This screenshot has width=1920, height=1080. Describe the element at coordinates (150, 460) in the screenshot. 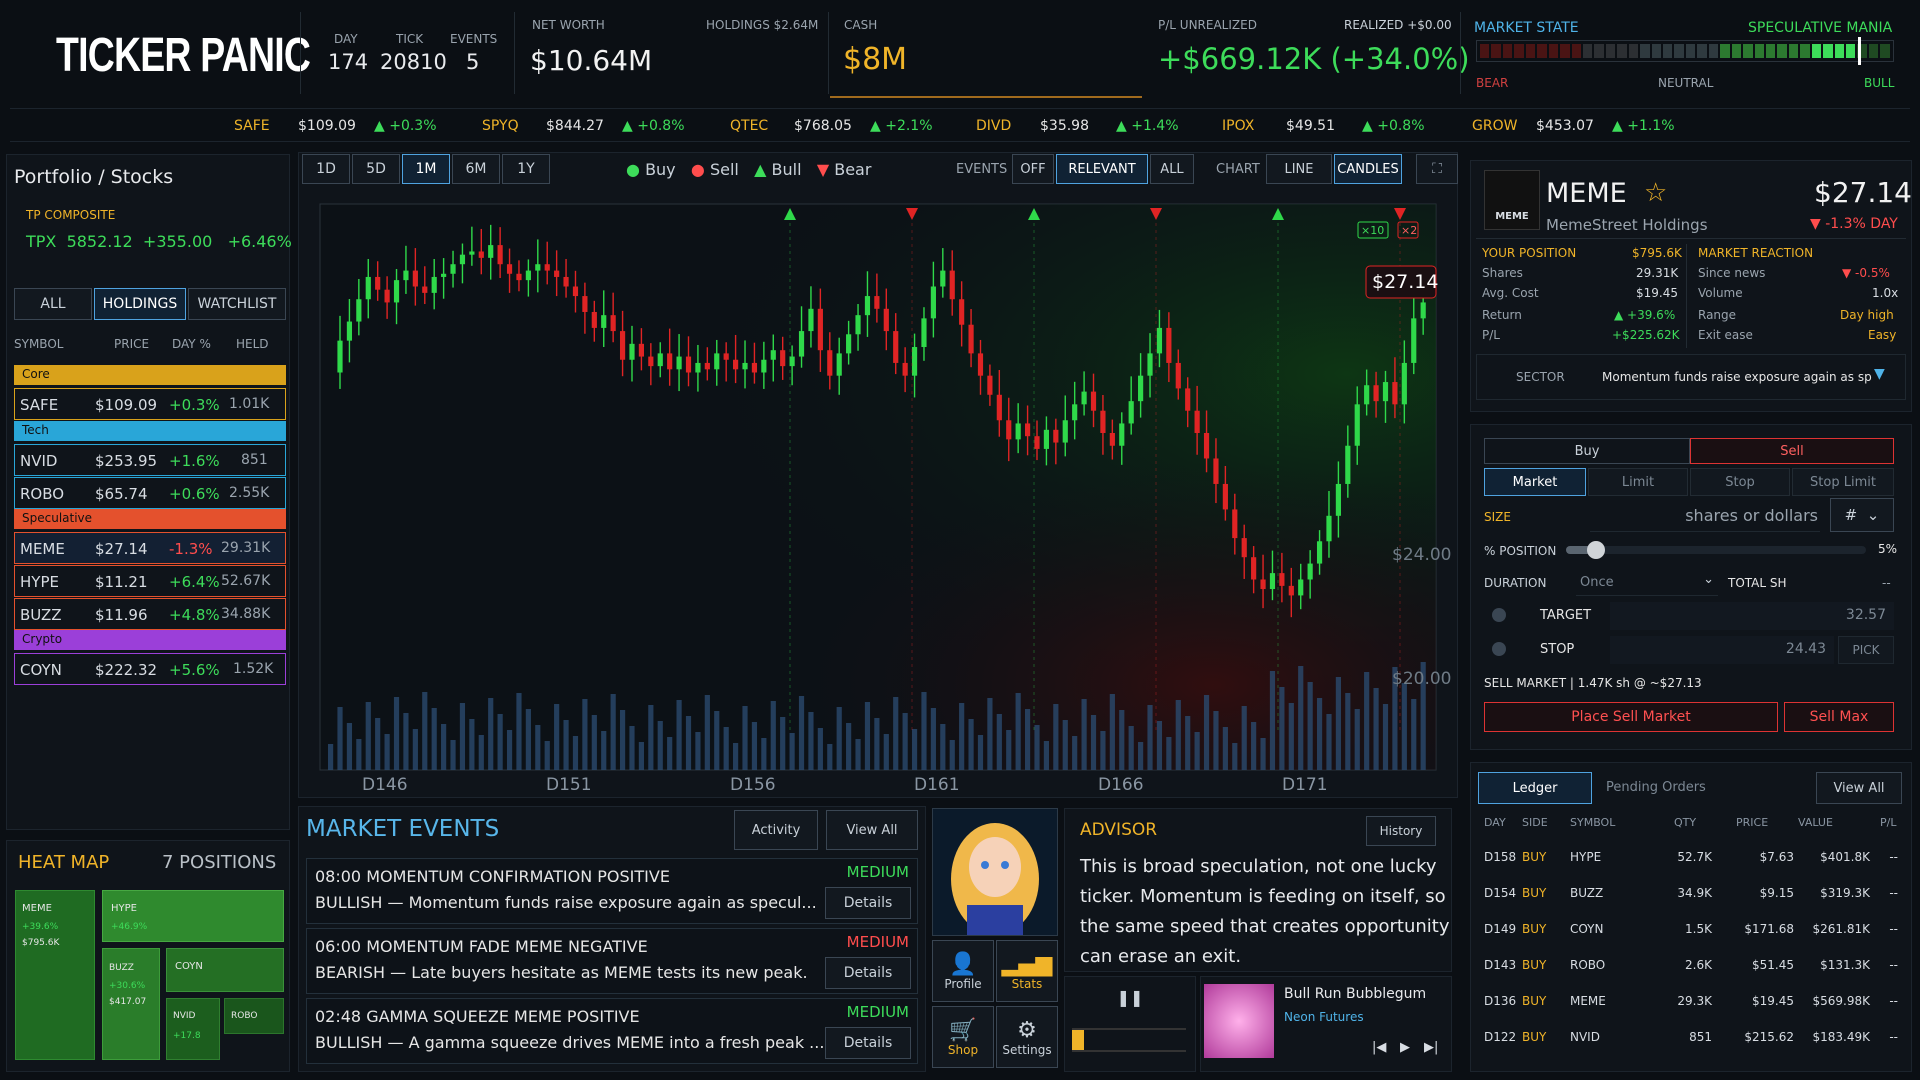

I see `holding-row: NVID $253.95 +1.6% 851` at that location.